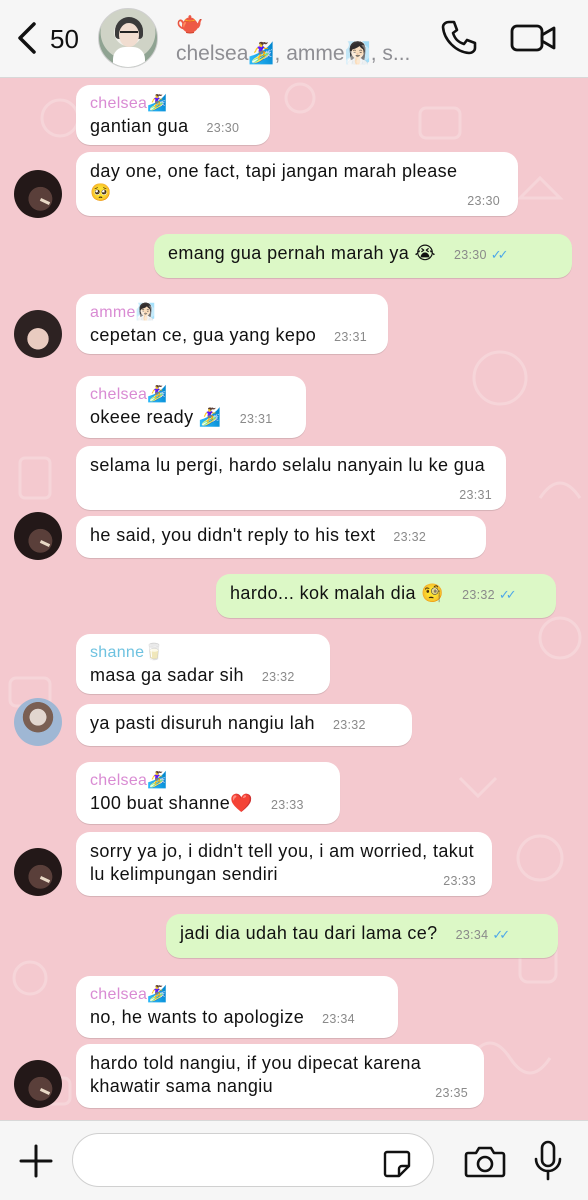 The image size is (588, 1200). I want to click on phone-icon, so click(459, 37).